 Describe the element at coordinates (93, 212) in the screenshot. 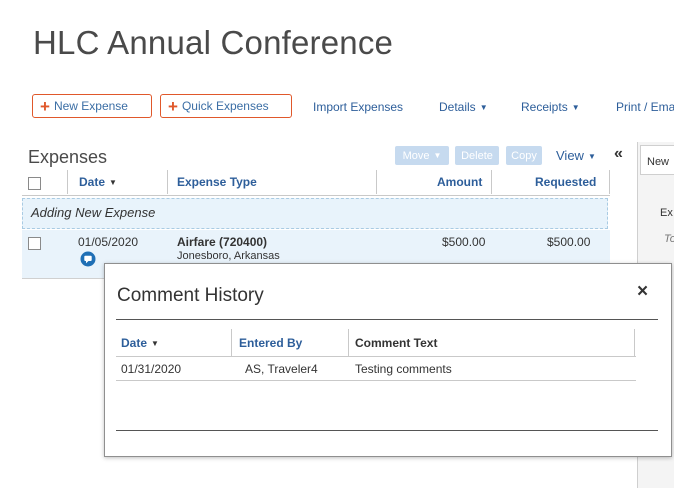

I see `adding-new-expense-label: Adding New Expense` at that location.